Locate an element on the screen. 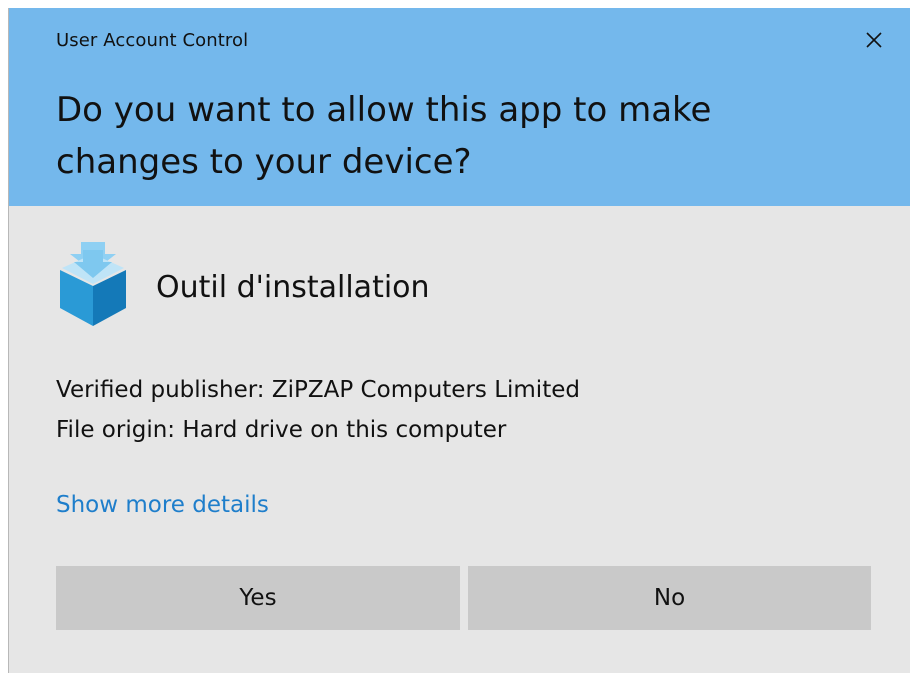 The image size is (910, 673). window-title: User Account Control is located at coordinates (152, 40).